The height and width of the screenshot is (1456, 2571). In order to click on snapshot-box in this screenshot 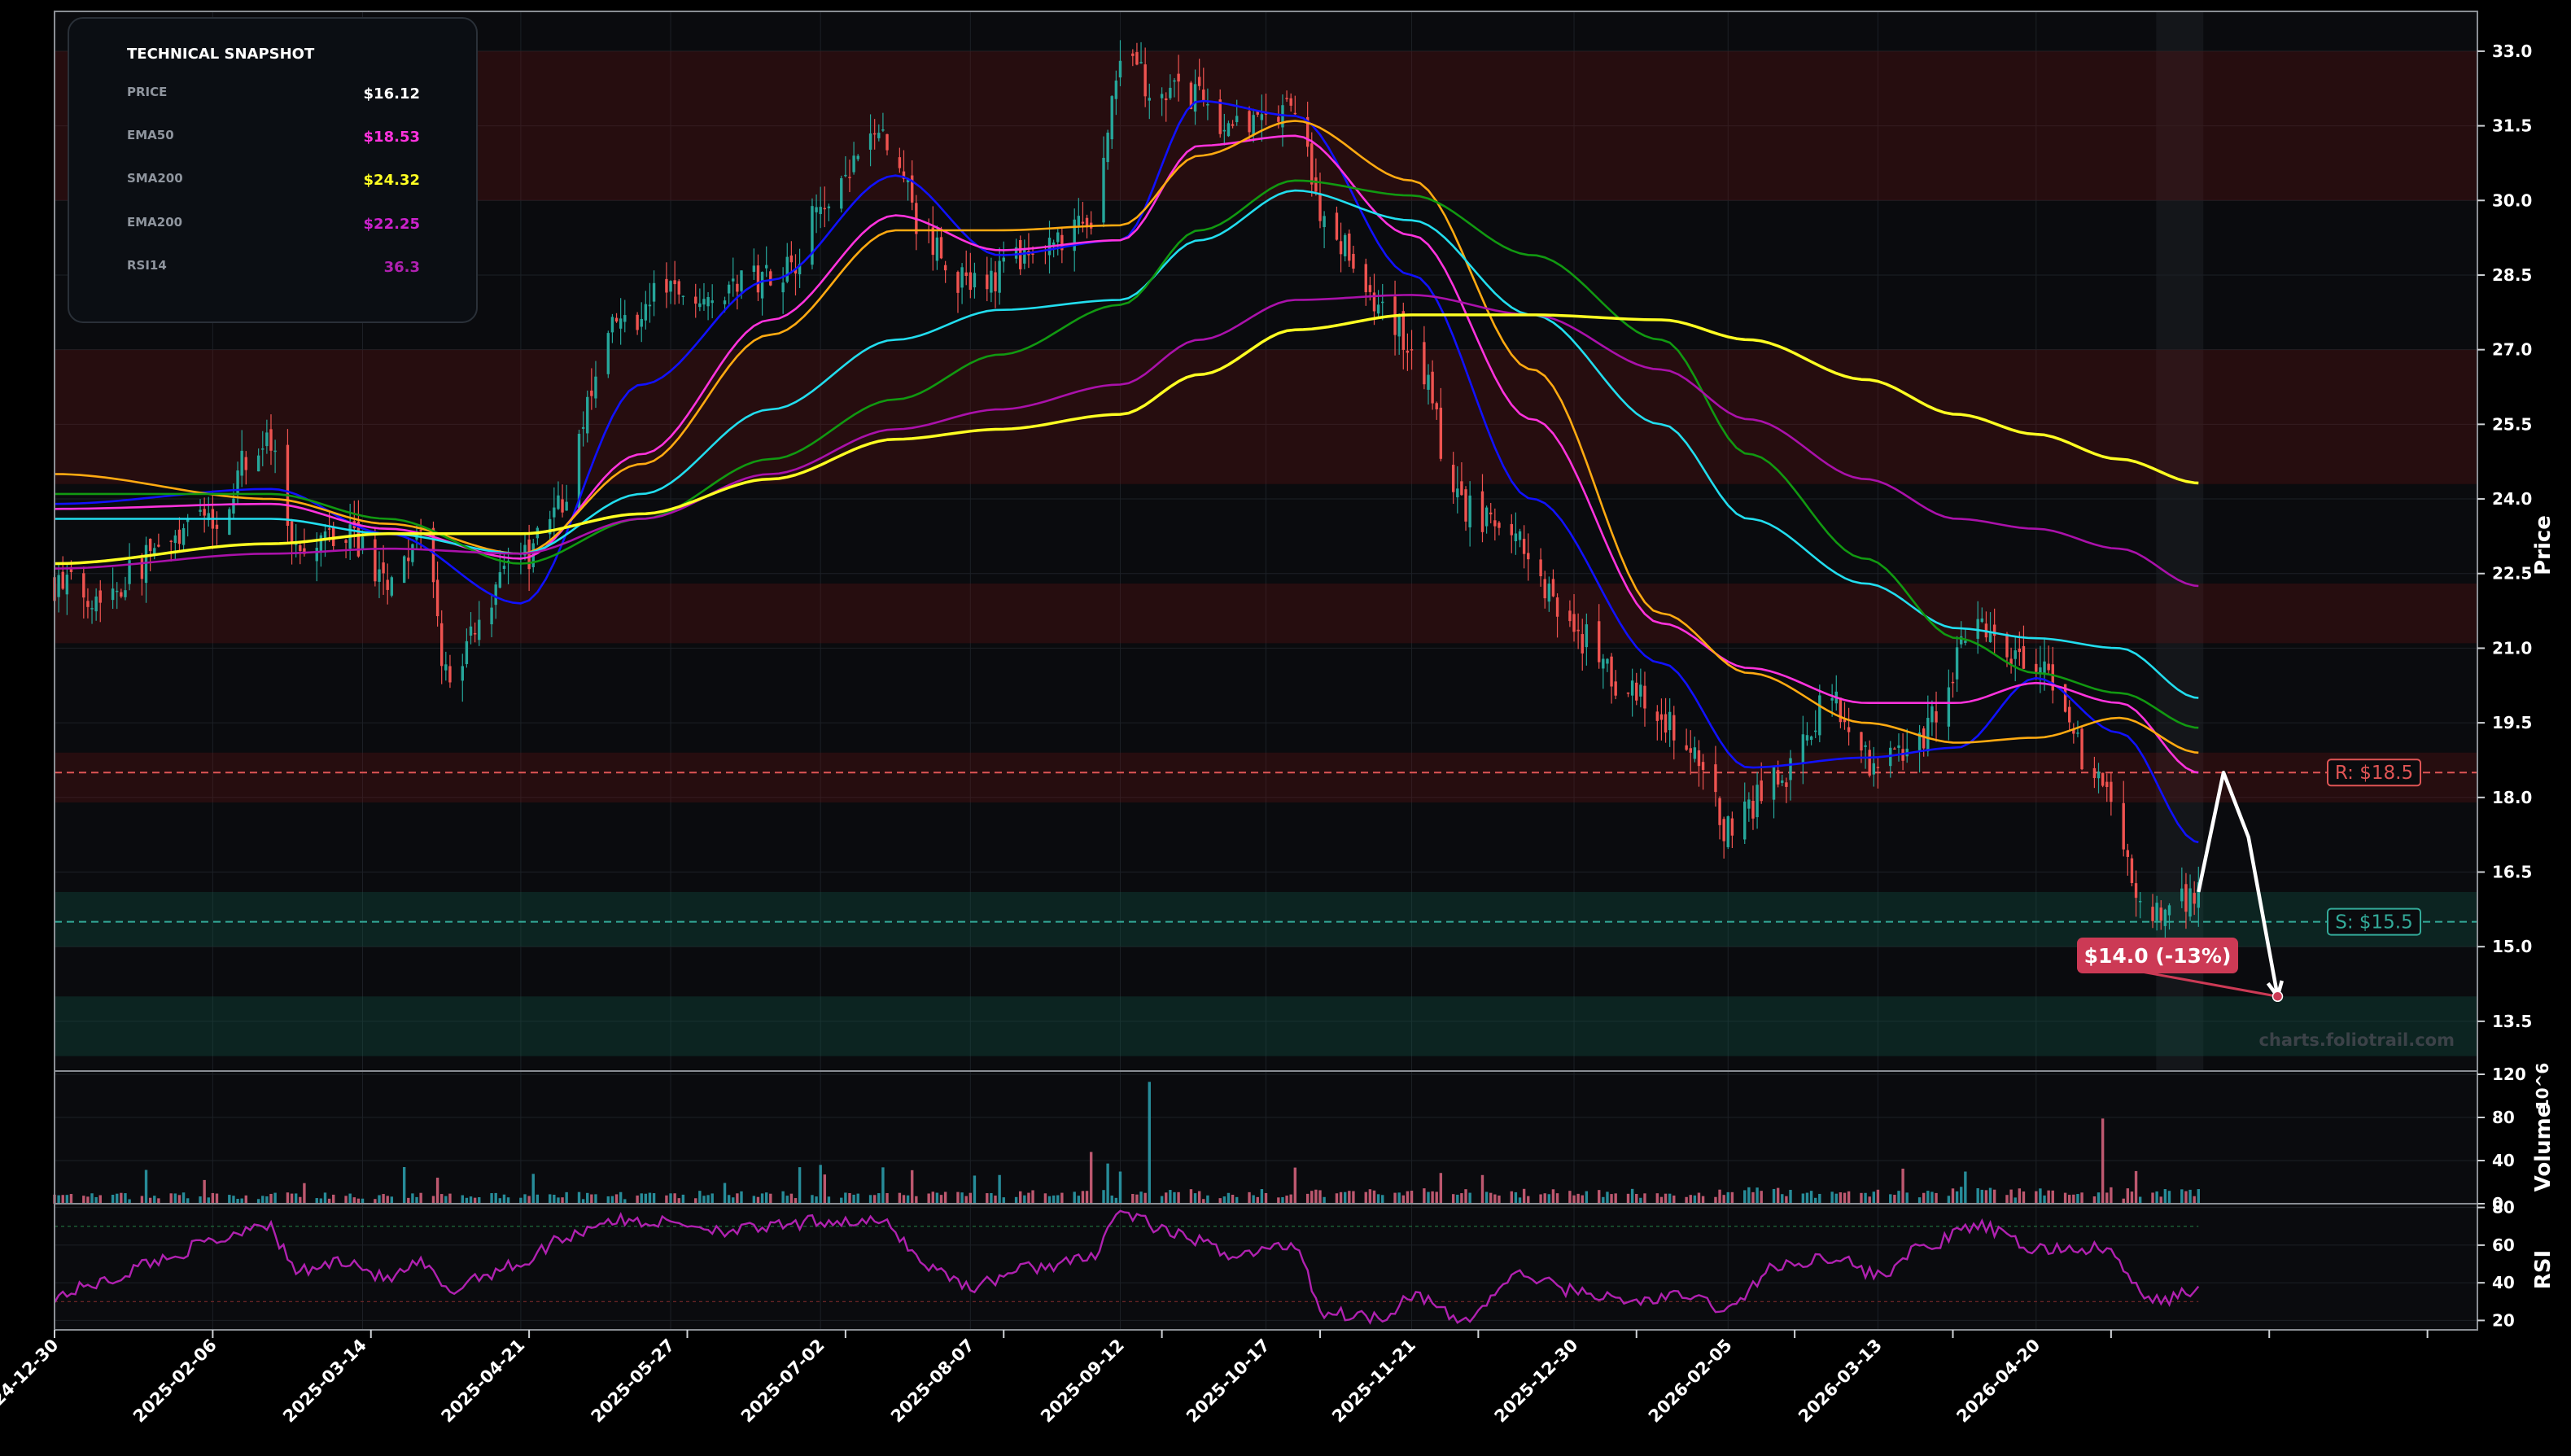, I will do `click(273, 170)`.